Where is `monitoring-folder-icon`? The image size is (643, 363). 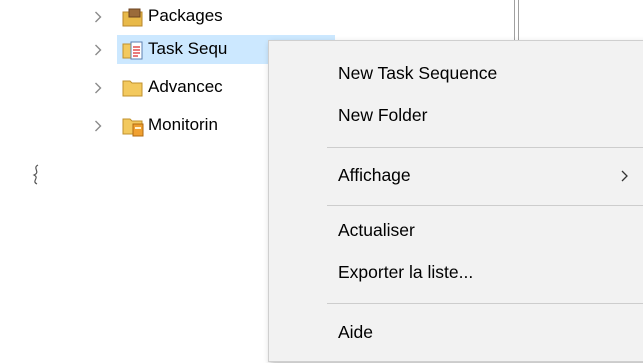
monitoring-folder-icon is located at coordinates (133, 126).